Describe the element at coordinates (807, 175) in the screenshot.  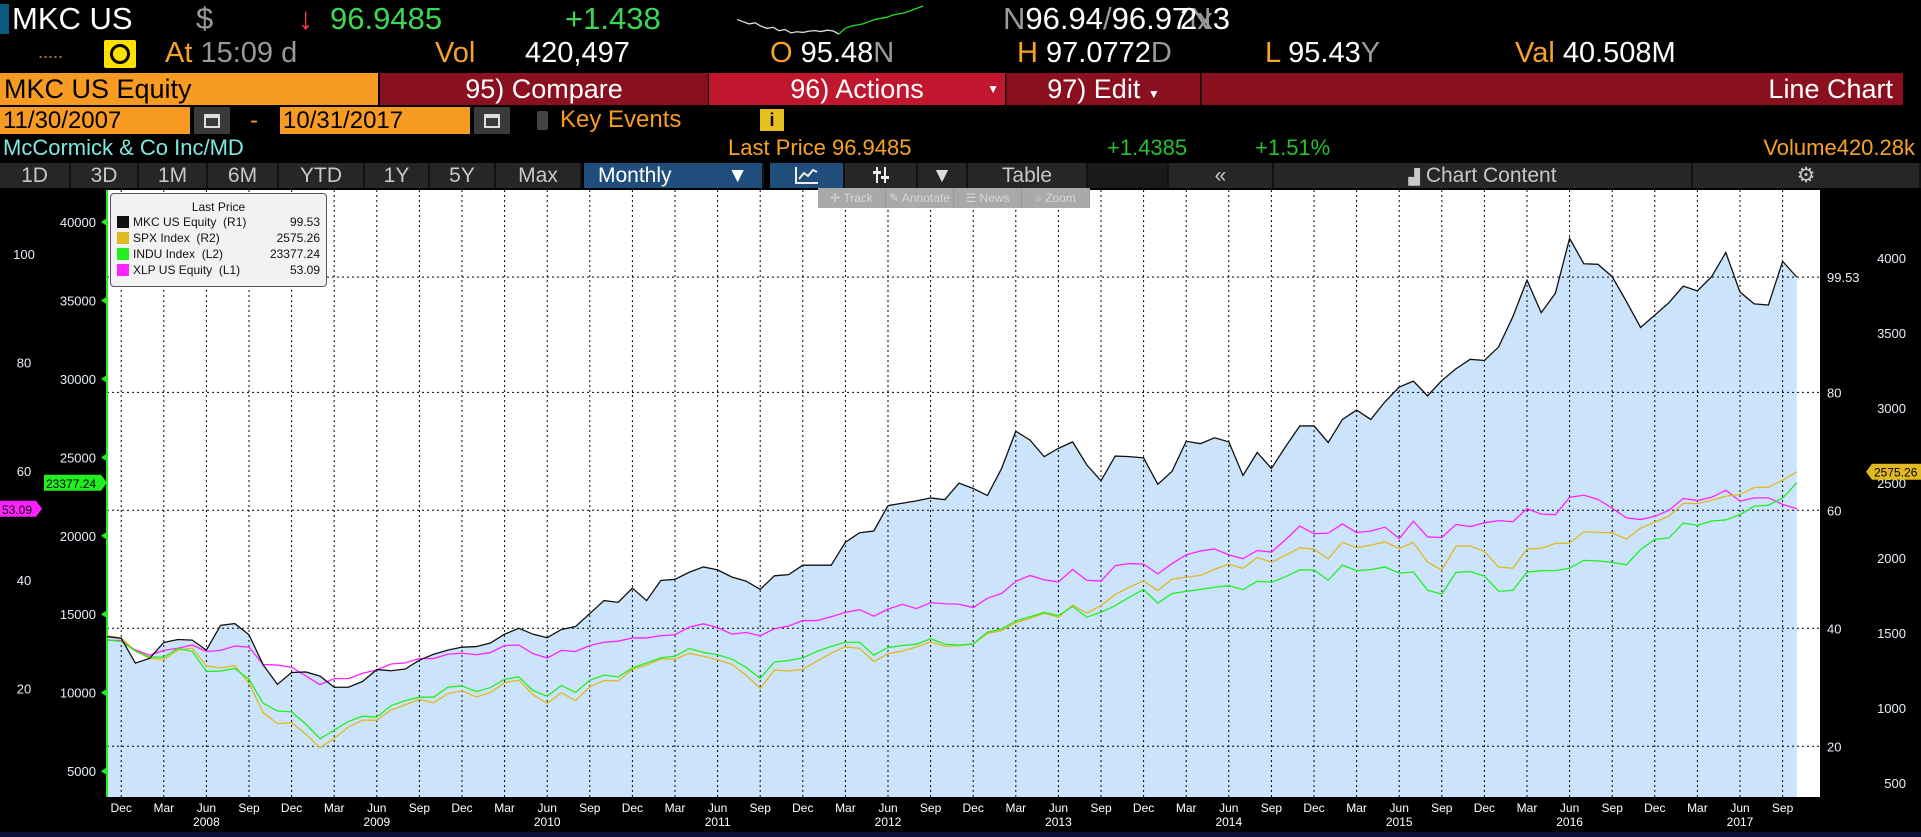
I see `line-chart-icon` at that location.